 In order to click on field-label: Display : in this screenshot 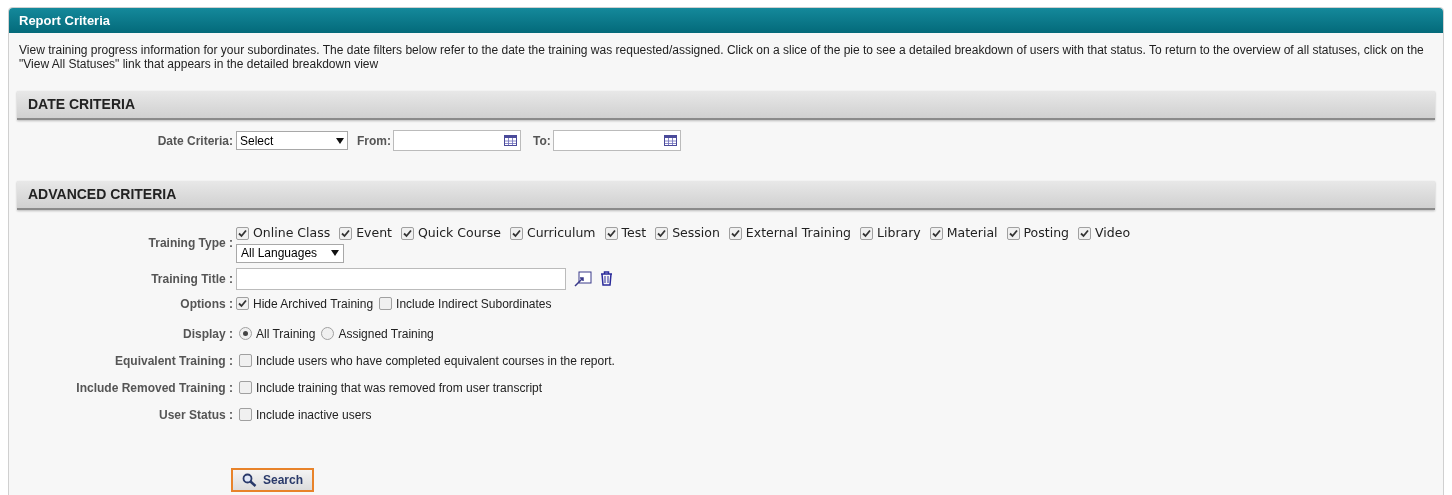, I will do `click(208, 334)`.